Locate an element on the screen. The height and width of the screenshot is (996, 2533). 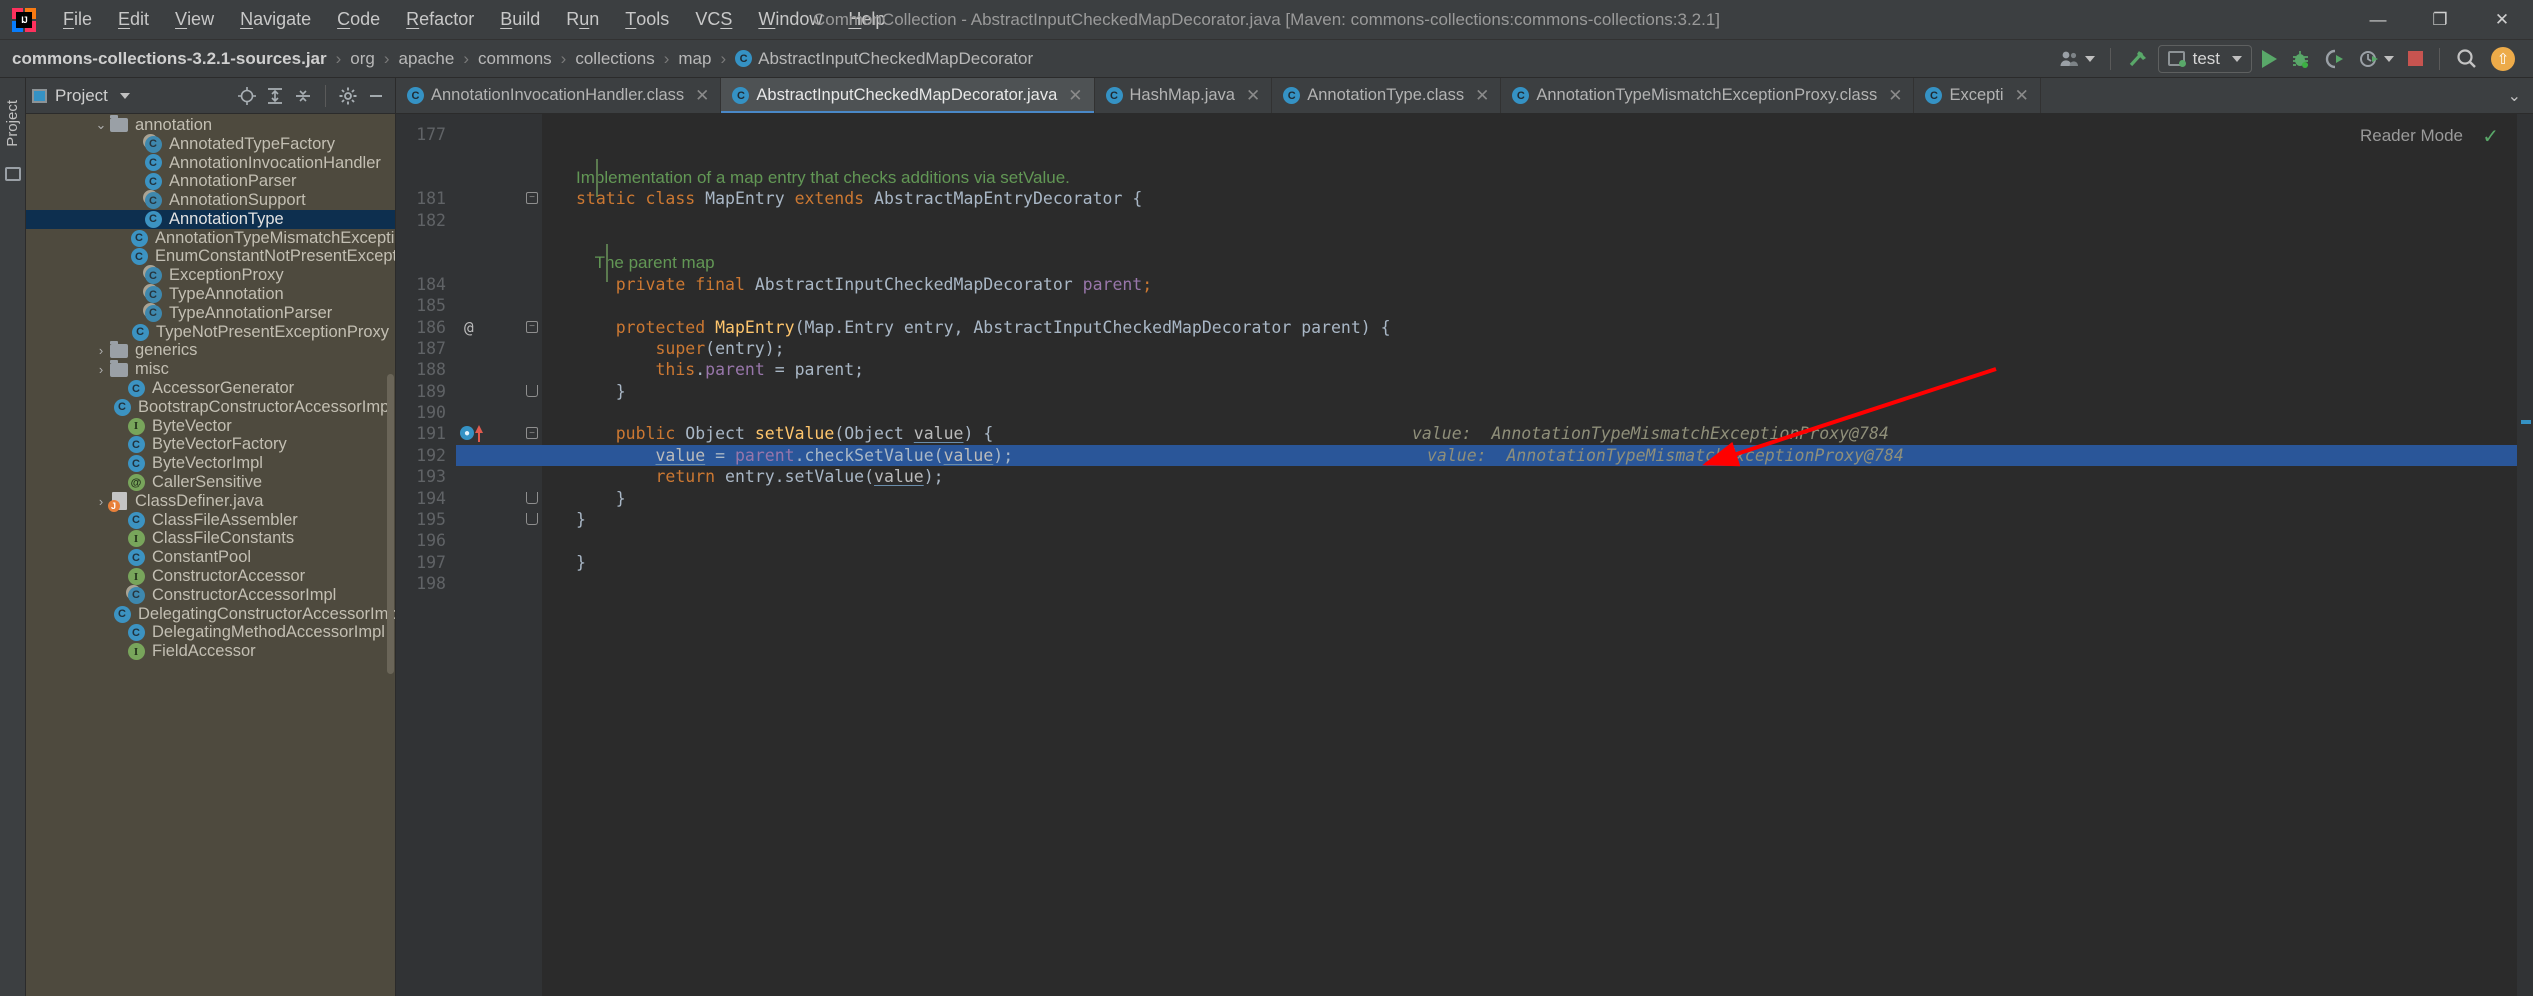
collapse-all-icon is located at coordinates (303, 96).